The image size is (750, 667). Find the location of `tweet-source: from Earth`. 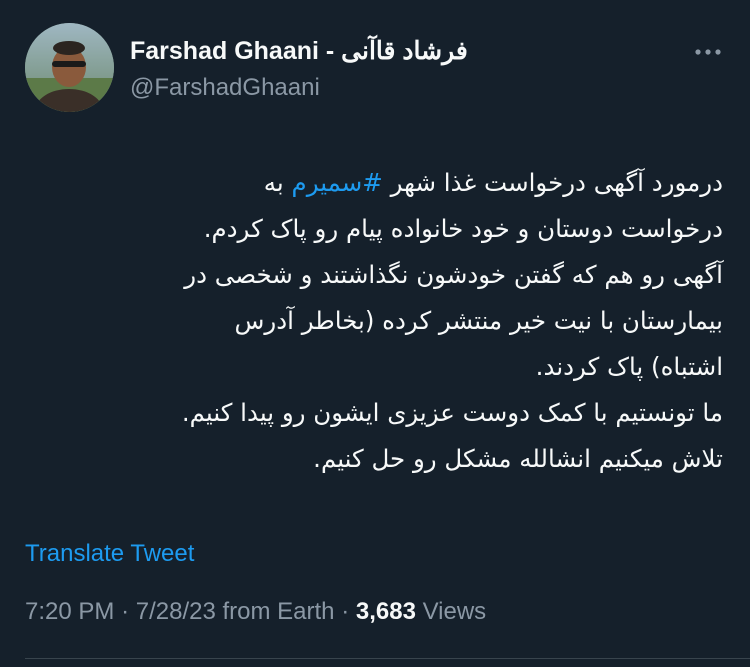

tweet-source: from Earth is located at coordinates (278, 611).